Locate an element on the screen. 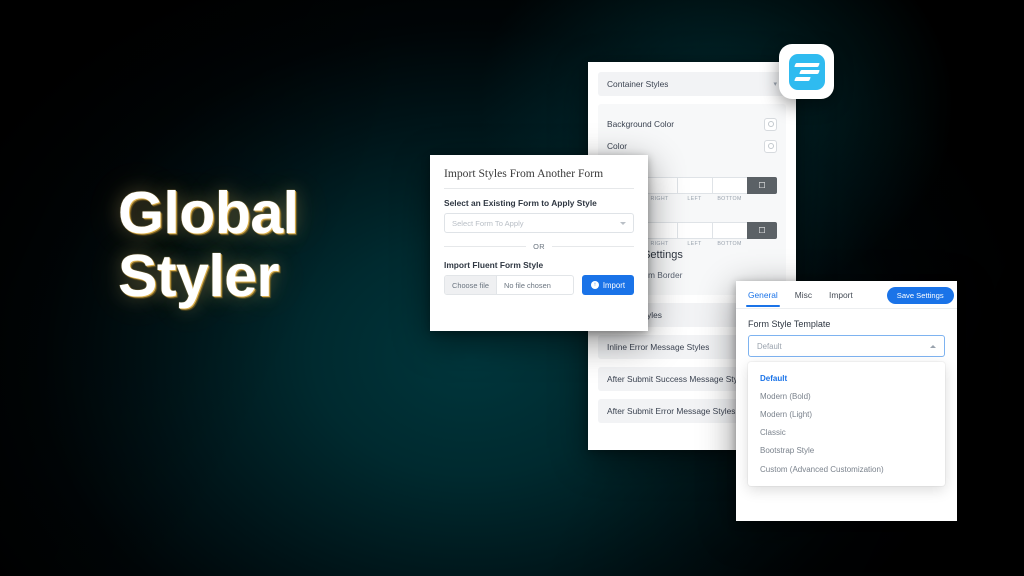  hero-headline: Global Styler is located at coordinates (298, 245).